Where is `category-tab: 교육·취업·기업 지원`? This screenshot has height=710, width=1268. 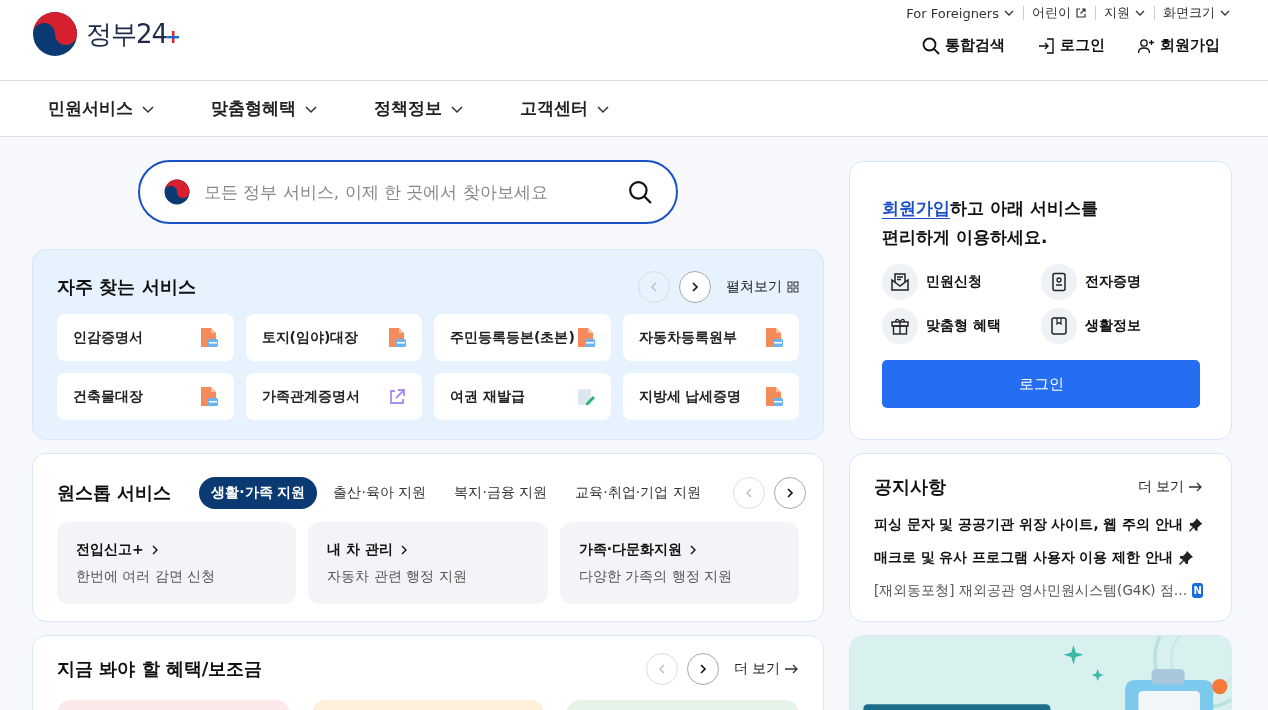
category-tab: 교육·취업·기업 지원 is located at coordinates (638, 493).